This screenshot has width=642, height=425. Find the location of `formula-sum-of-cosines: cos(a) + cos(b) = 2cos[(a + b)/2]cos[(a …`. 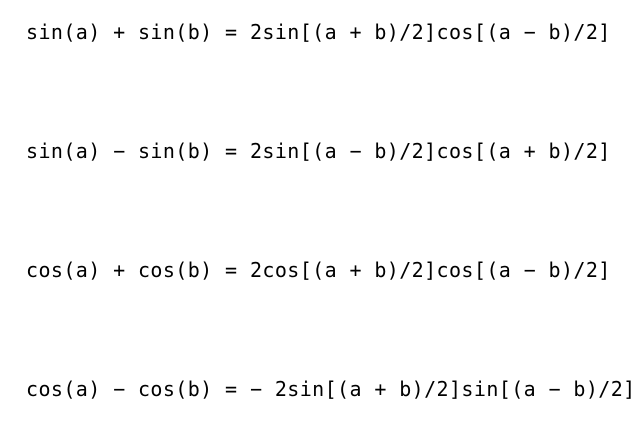

formula-sum-of-cosines: cos(a) + cos(b) = 2cos[(a + b)/2]cos[(a … is located at coordinates (318, 270).